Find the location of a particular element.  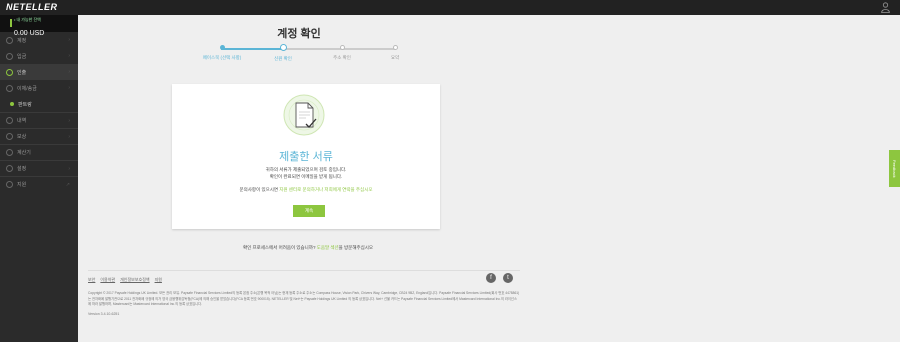

sidebar-item-support: 지원 ↗ is located at coordinates (39, 184).